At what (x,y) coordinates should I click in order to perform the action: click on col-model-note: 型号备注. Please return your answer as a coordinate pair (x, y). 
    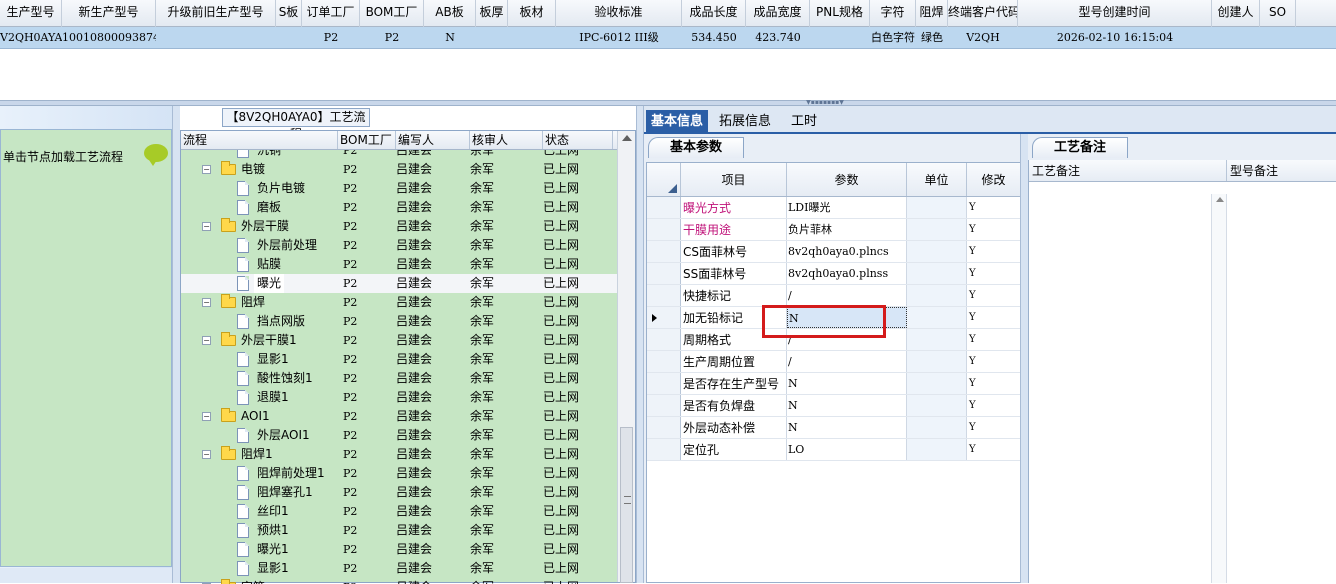
    Looking at the image, I should click on (1281, 170).